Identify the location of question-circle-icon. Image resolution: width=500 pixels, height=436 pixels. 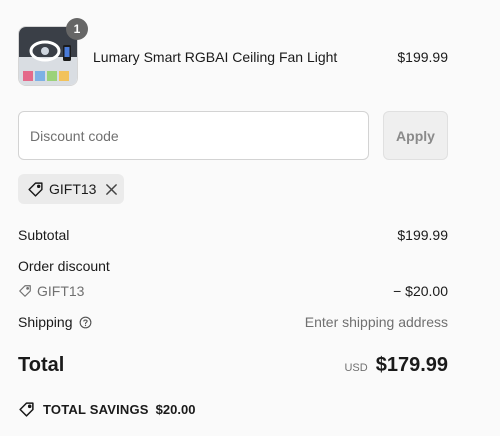
(85, 322).